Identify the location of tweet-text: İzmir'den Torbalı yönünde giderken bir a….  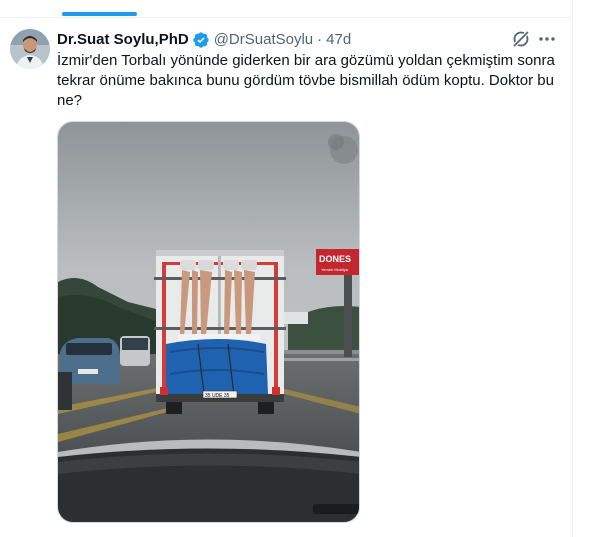
(308, 80).